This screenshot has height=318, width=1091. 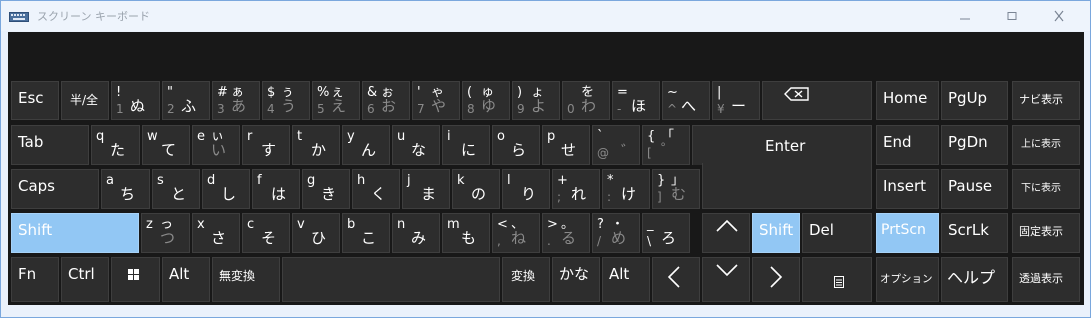 What do you see at coordinates (35, 100) in the screenshot?
I see `key-esc: Esc` at bounding box center [35, 100].